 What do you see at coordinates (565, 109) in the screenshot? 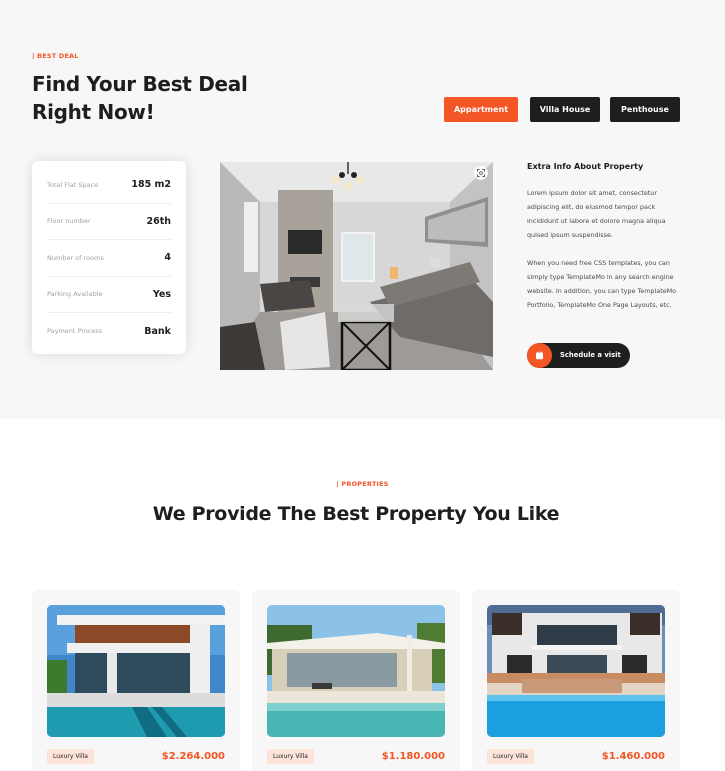
I see `tab-villa-house: Villa House` at bounding box center [565, 109].